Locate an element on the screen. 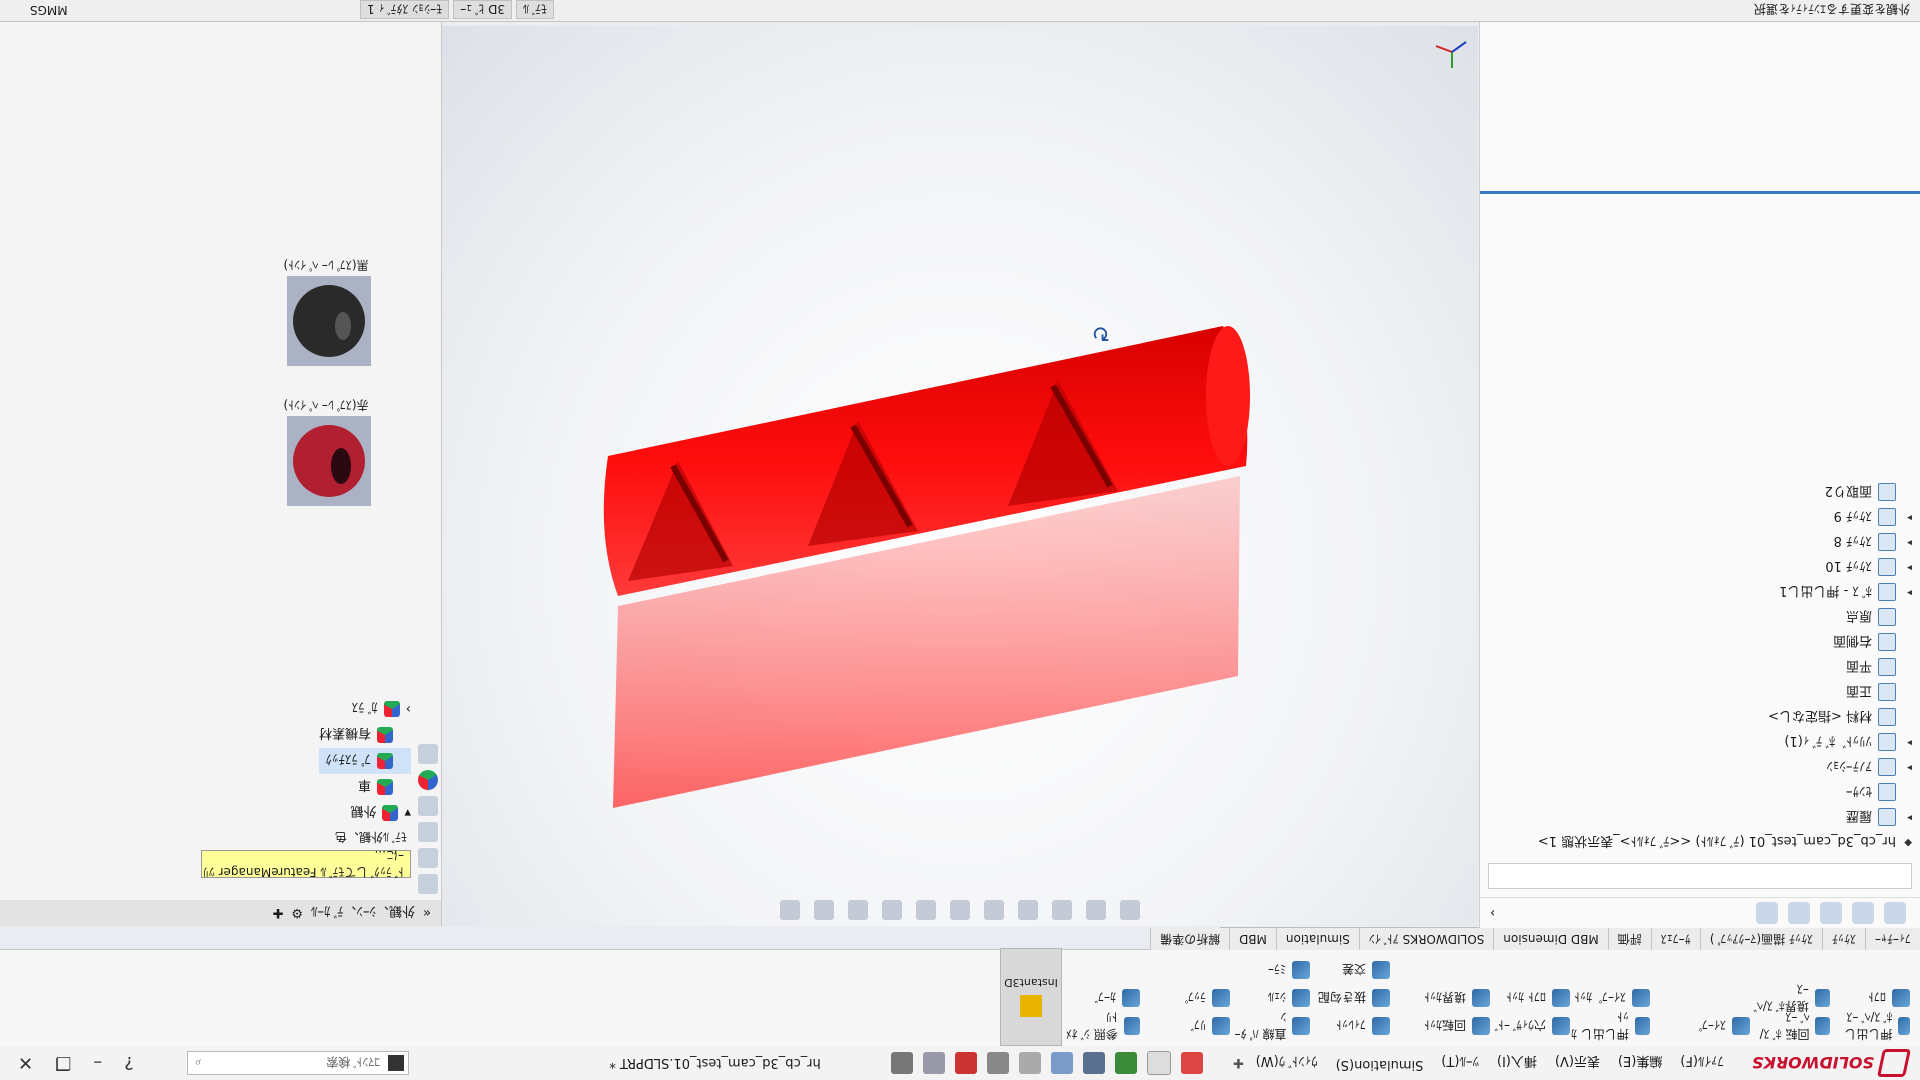 The height and width of the screenshot is (1080, 1920). help-icon: ? is located at coordinates (129, 1063).